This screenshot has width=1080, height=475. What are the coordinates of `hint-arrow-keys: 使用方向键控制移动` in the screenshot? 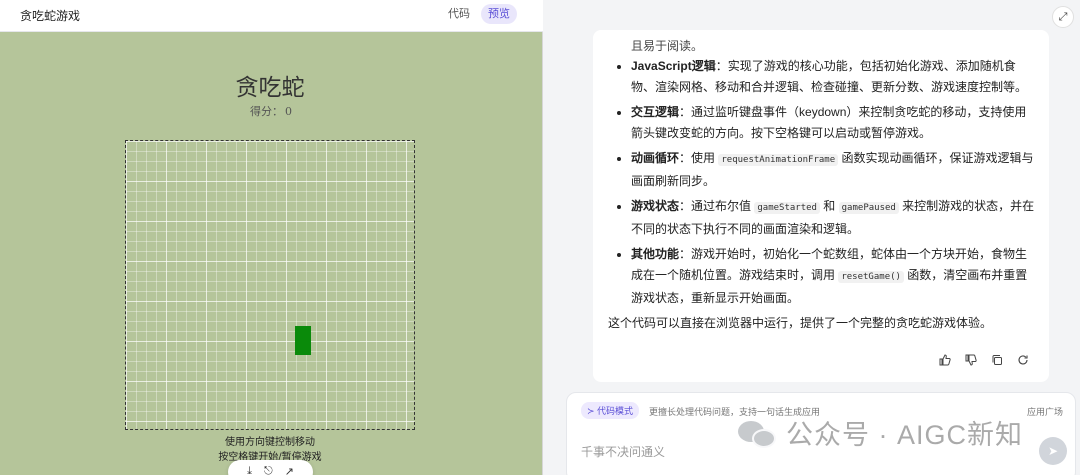 It's located at (270, 442).